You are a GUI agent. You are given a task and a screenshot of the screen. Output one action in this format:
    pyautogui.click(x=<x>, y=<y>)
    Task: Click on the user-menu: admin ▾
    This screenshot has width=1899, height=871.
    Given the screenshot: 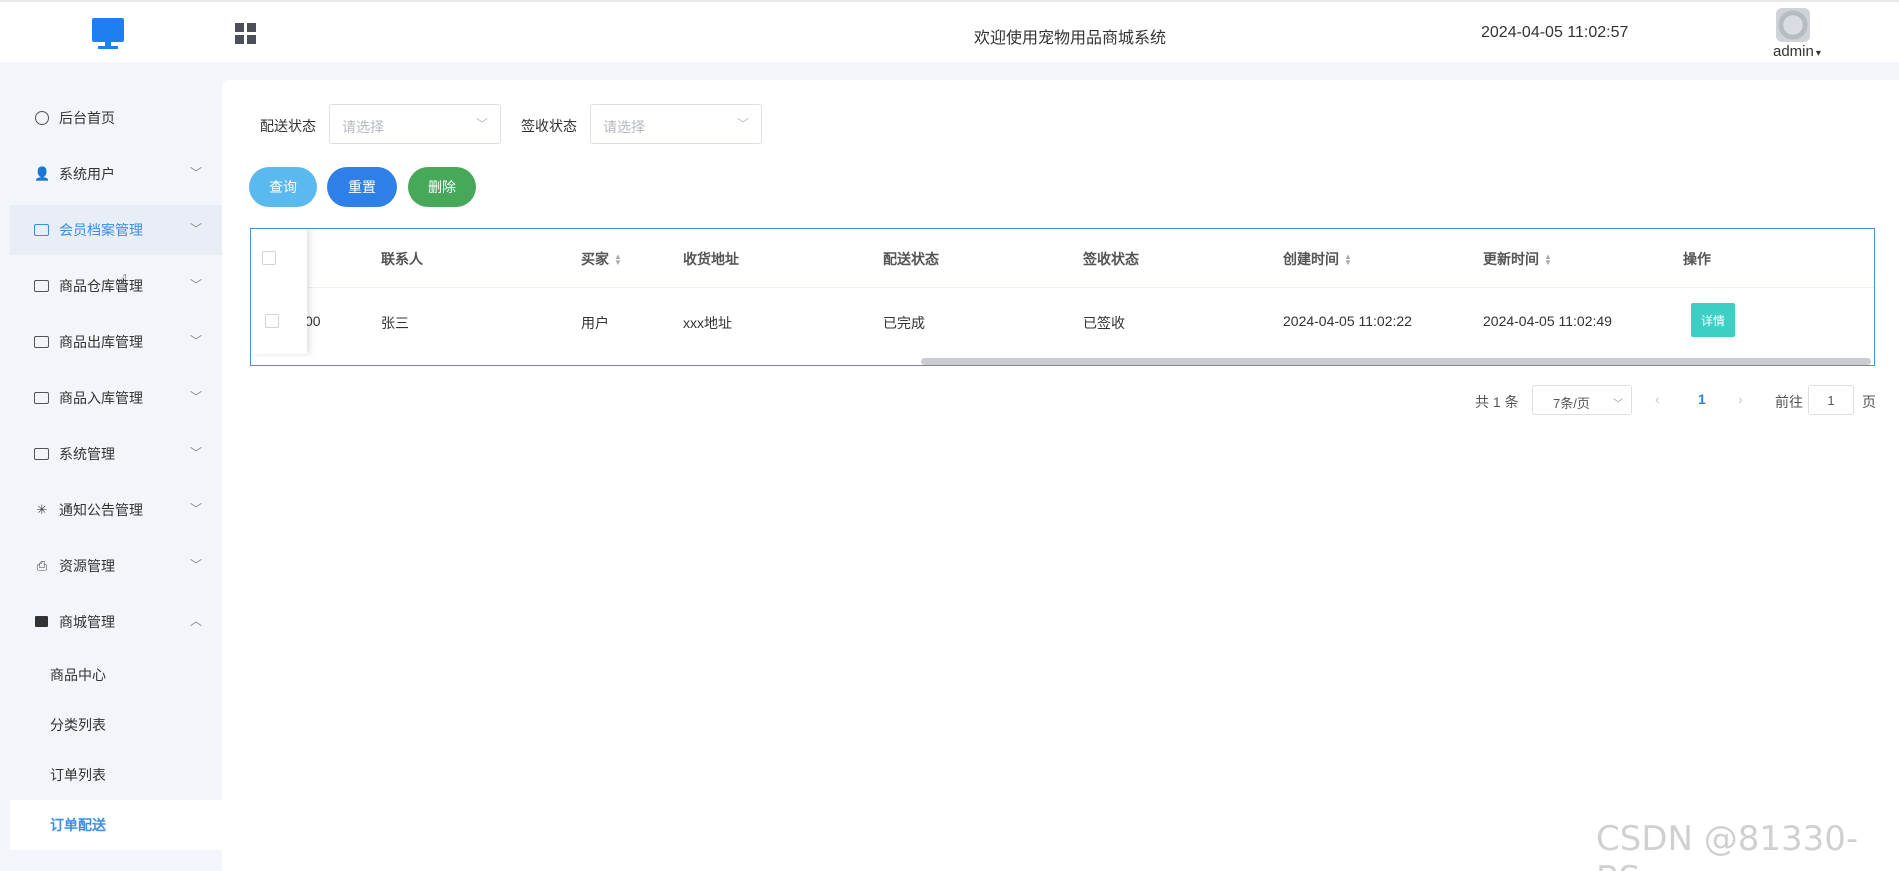 What is the action you would take?
    pyautogui.click(x=1797, y=51)
    